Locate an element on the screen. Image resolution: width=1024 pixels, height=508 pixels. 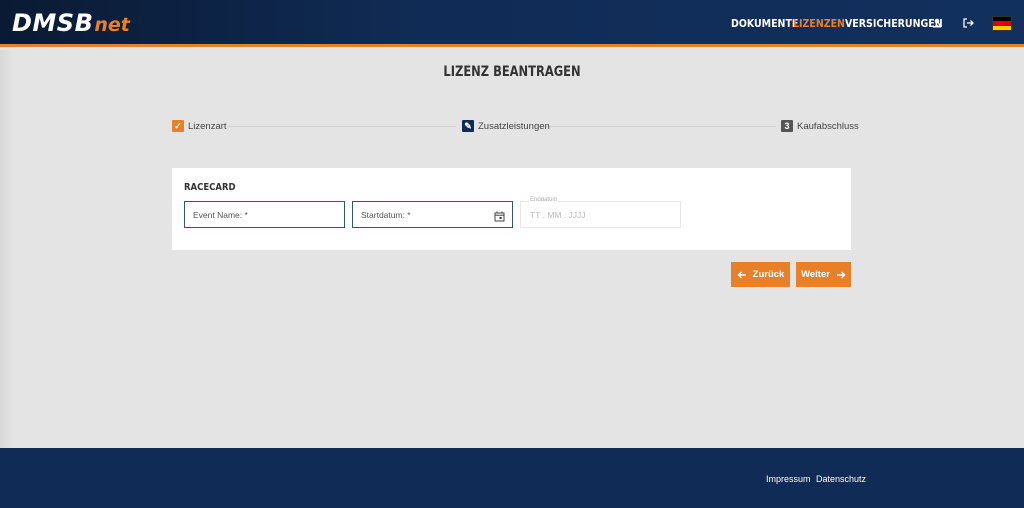
next-button: Weiter is located at coordinates (823, 274).